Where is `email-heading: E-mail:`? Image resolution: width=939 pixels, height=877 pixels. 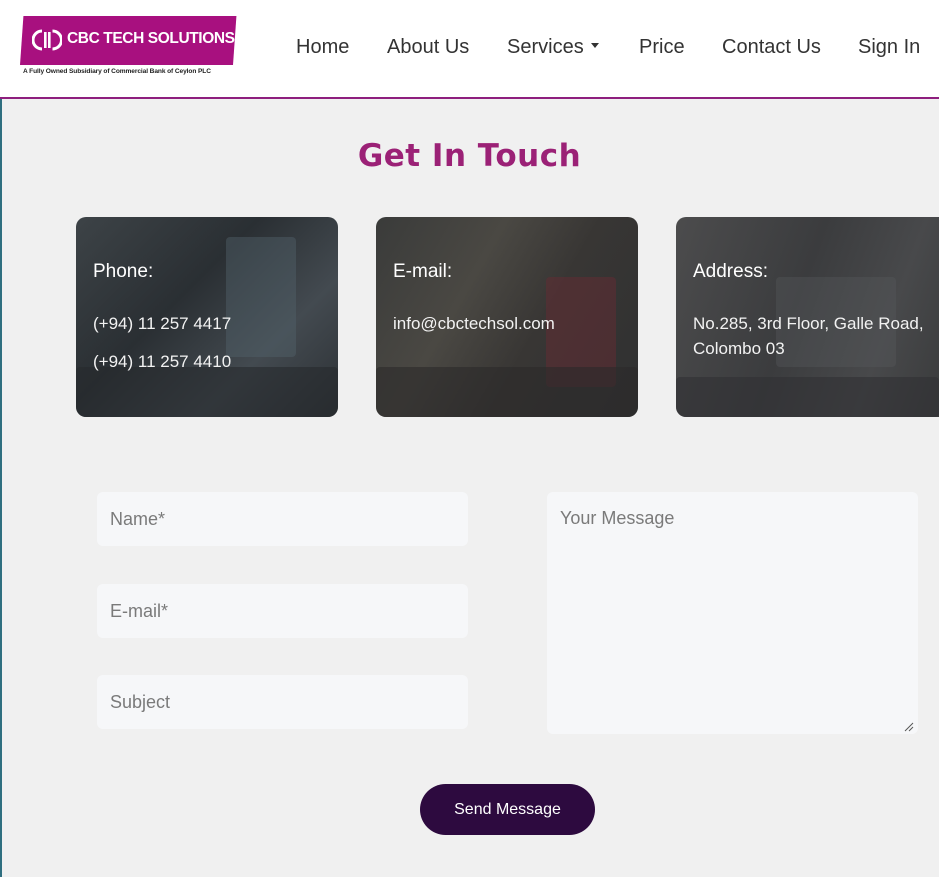
email-heading: E-mail: is located at coordinates (423, 271).